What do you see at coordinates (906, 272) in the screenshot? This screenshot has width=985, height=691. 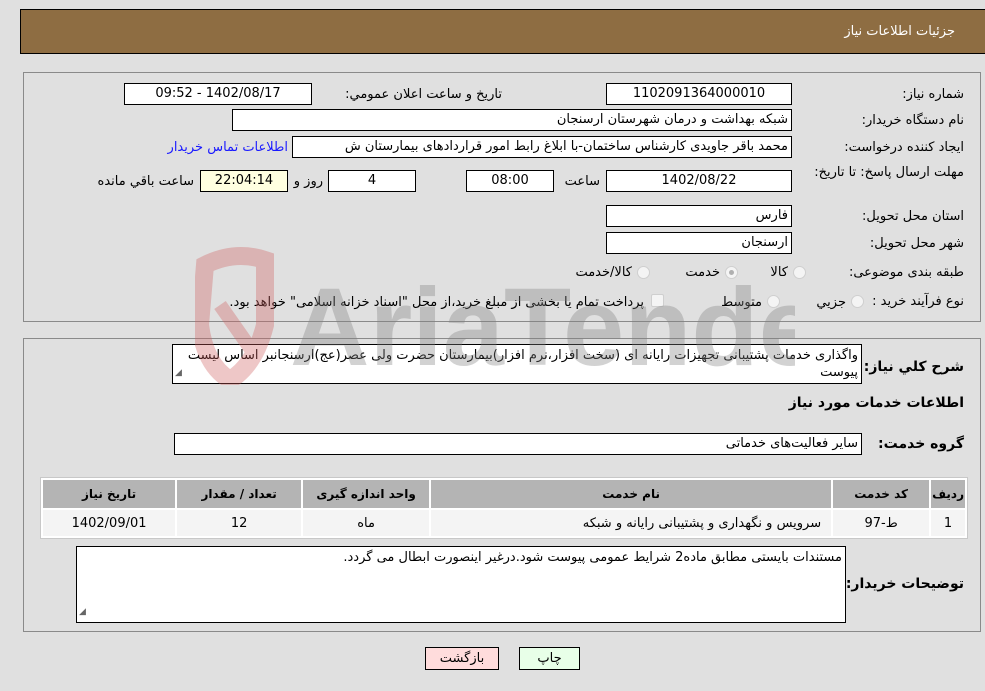 I see `category-label: طبقه بندی موضوعی:` at bounding box center [906, 272].